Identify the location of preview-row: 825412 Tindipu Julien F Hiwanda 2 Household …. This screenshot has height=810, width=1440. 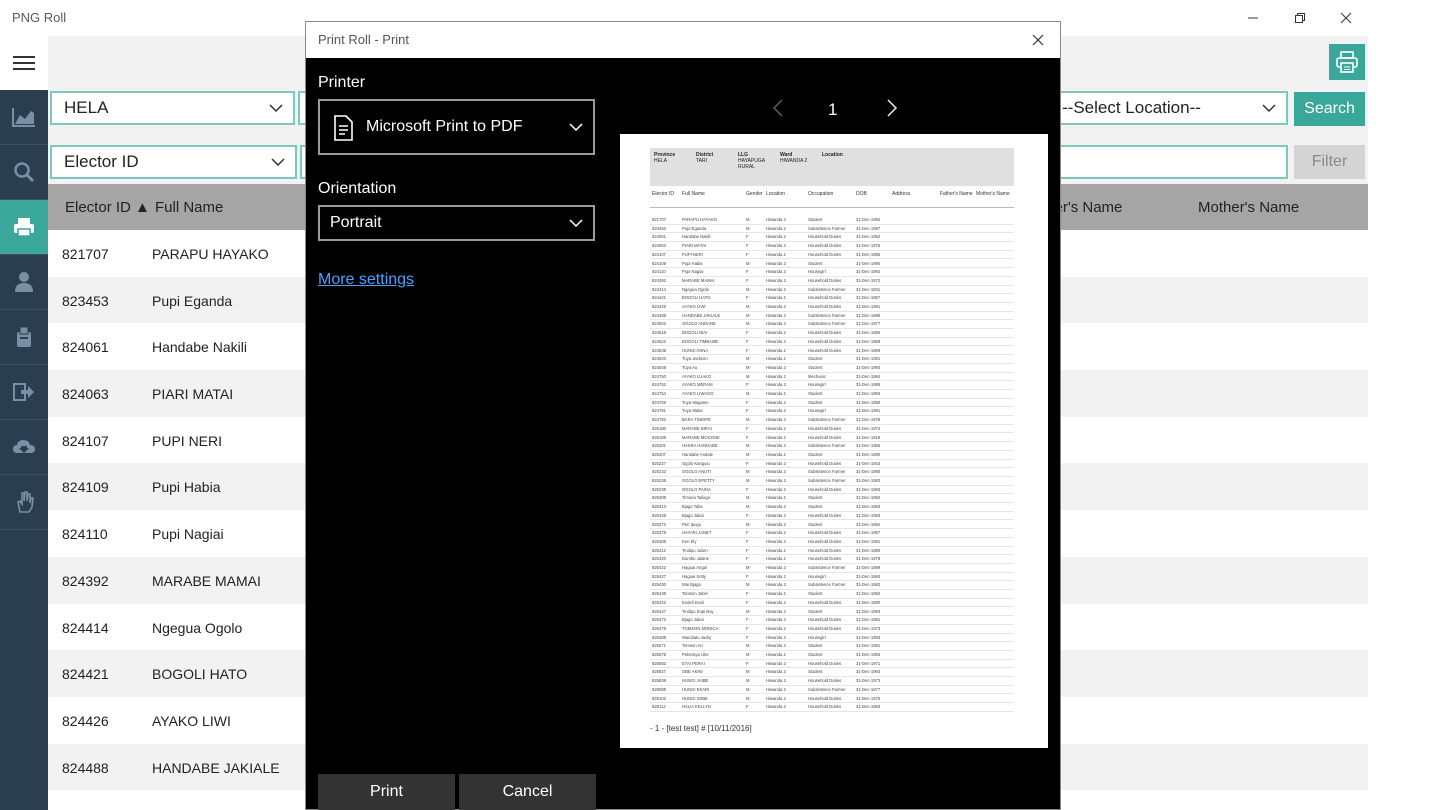
(832, 551).